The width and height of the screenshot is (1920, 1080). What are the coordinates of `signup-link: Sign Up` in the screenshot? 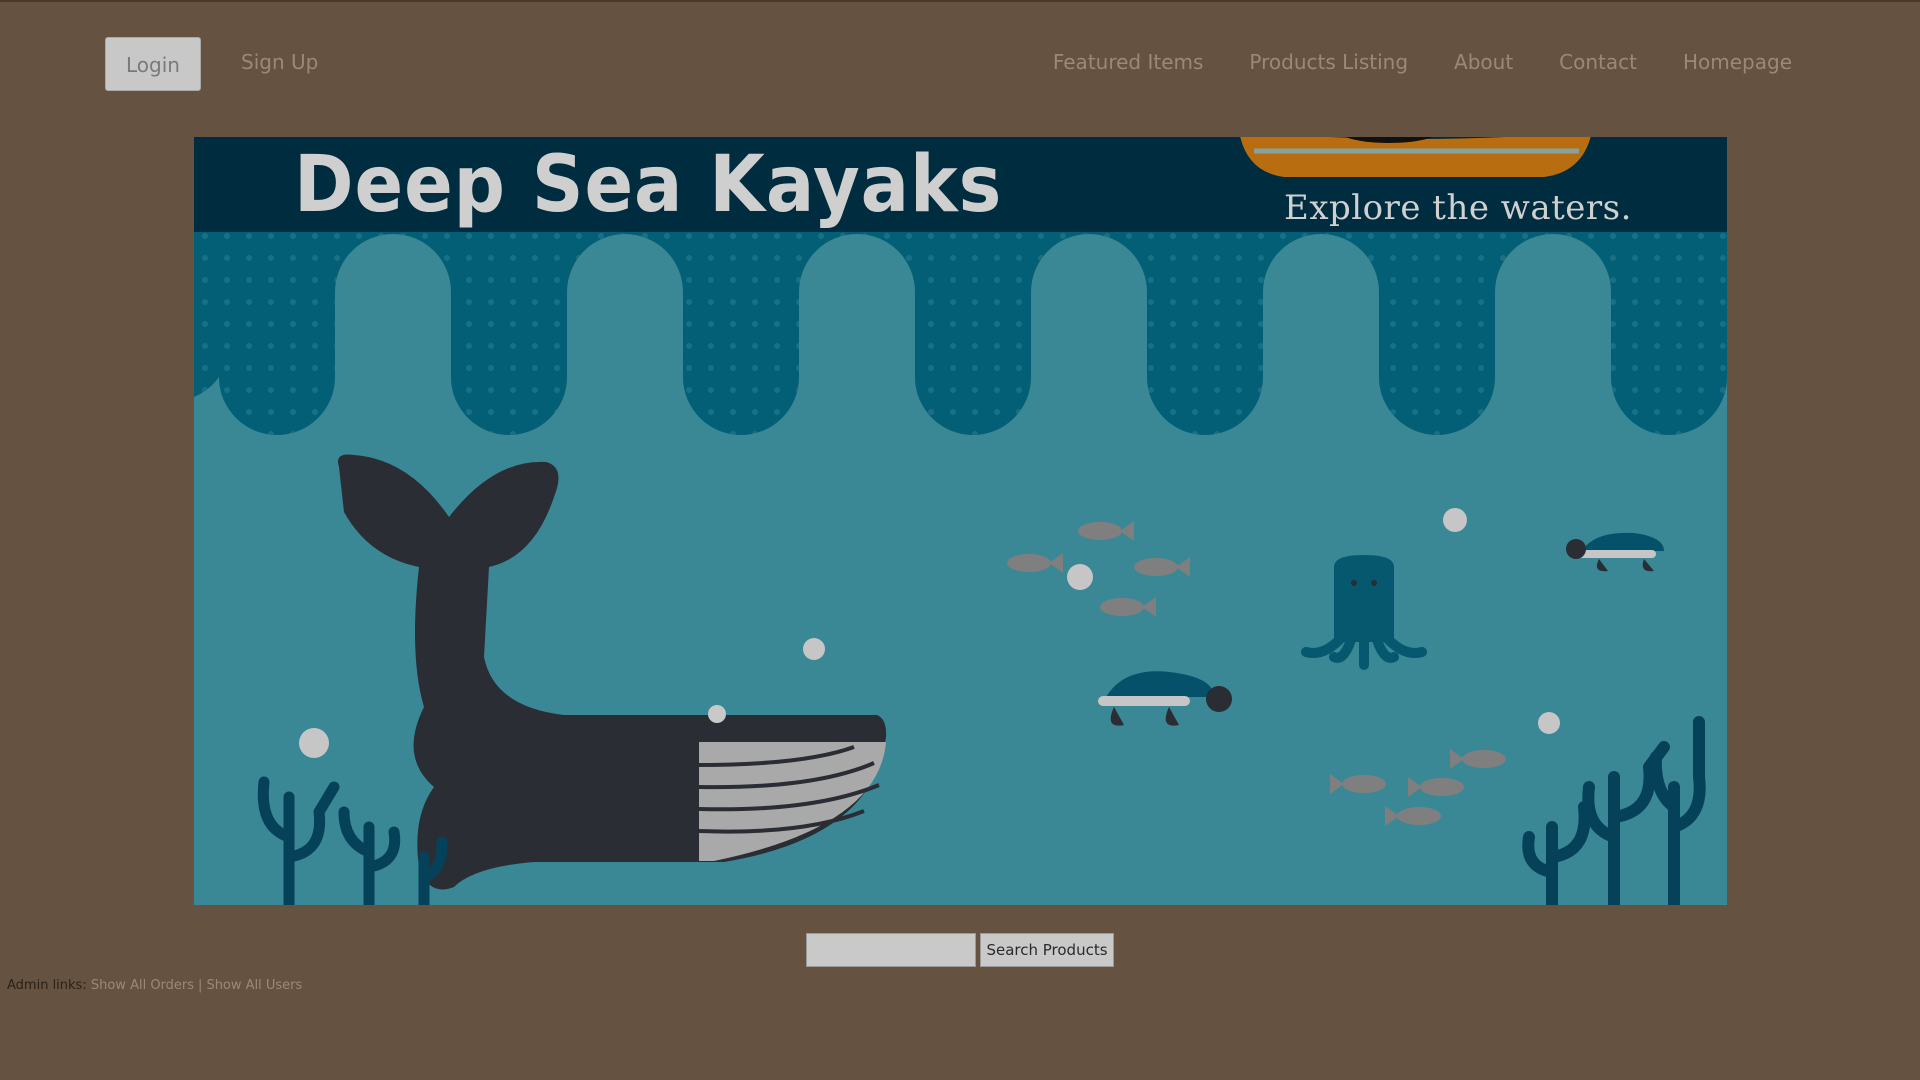 It's located at (279, 62).